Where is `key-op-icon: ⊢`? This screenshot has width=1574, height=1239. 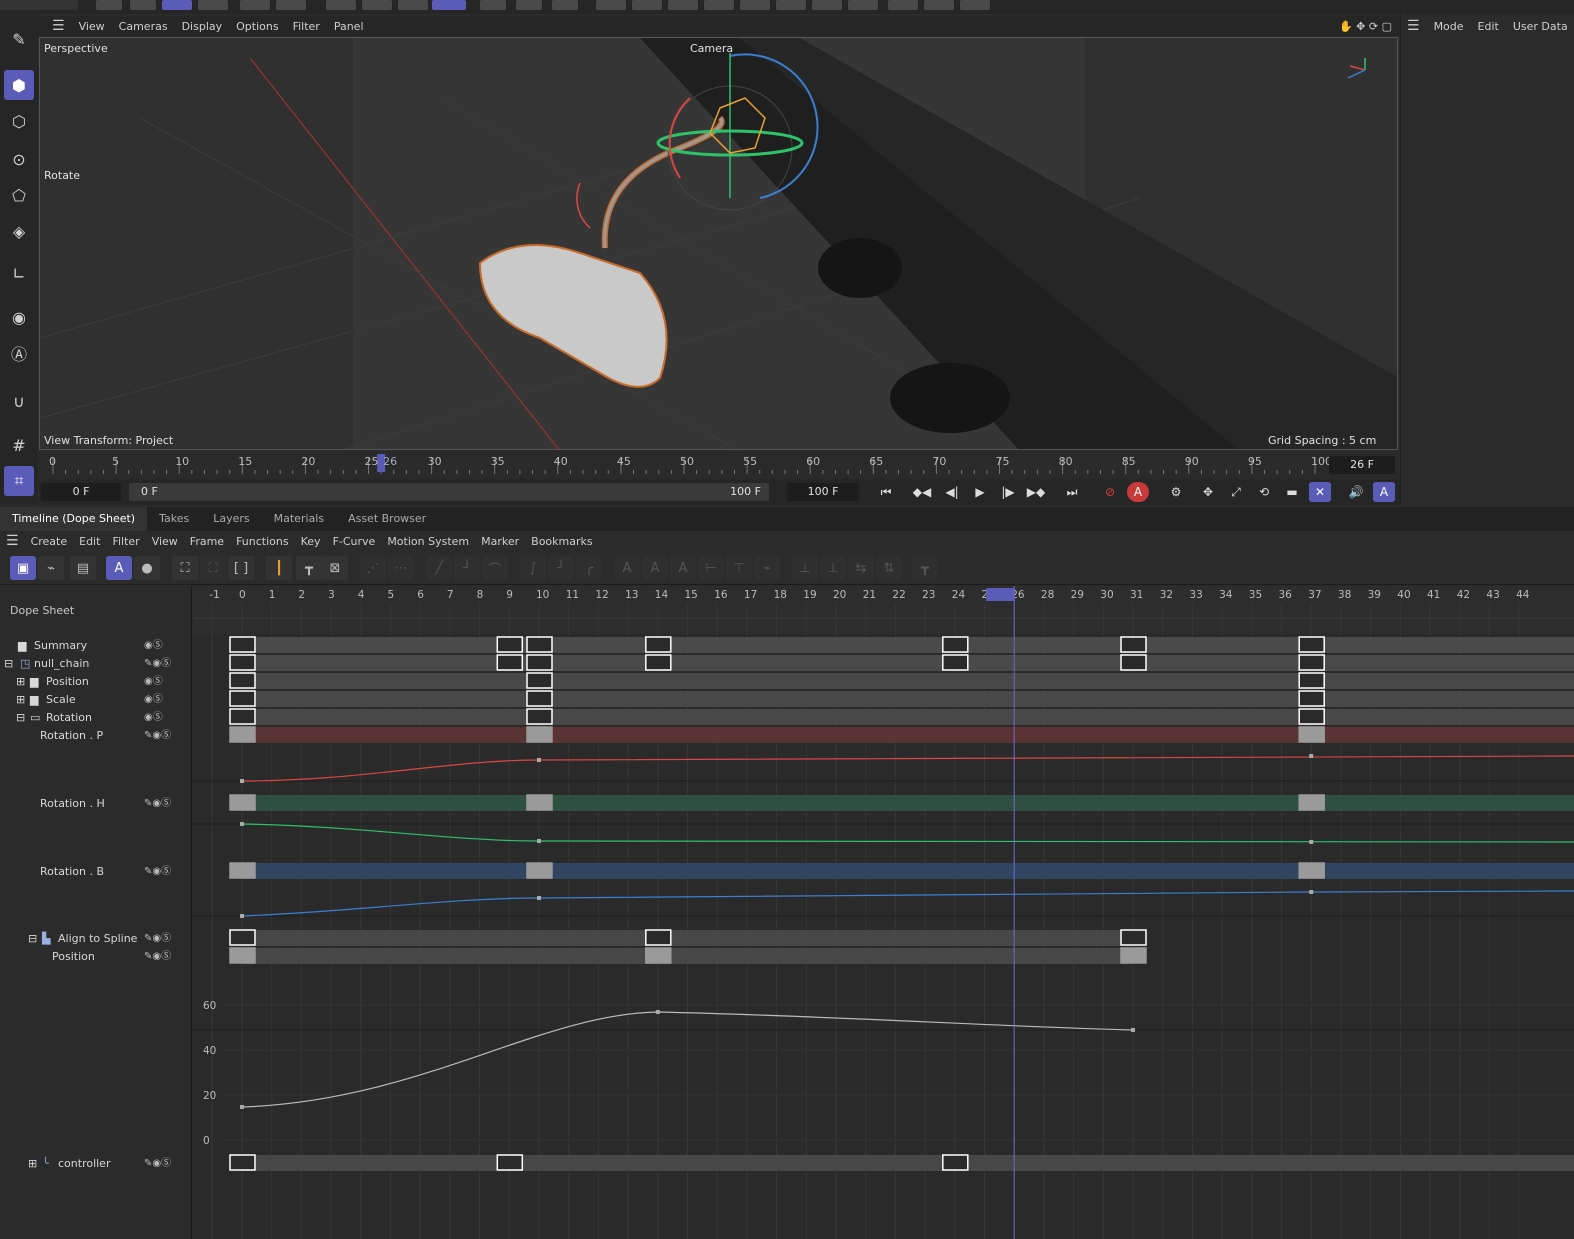 key-op-icon: ⊢ is located at coordinates (711, 568).